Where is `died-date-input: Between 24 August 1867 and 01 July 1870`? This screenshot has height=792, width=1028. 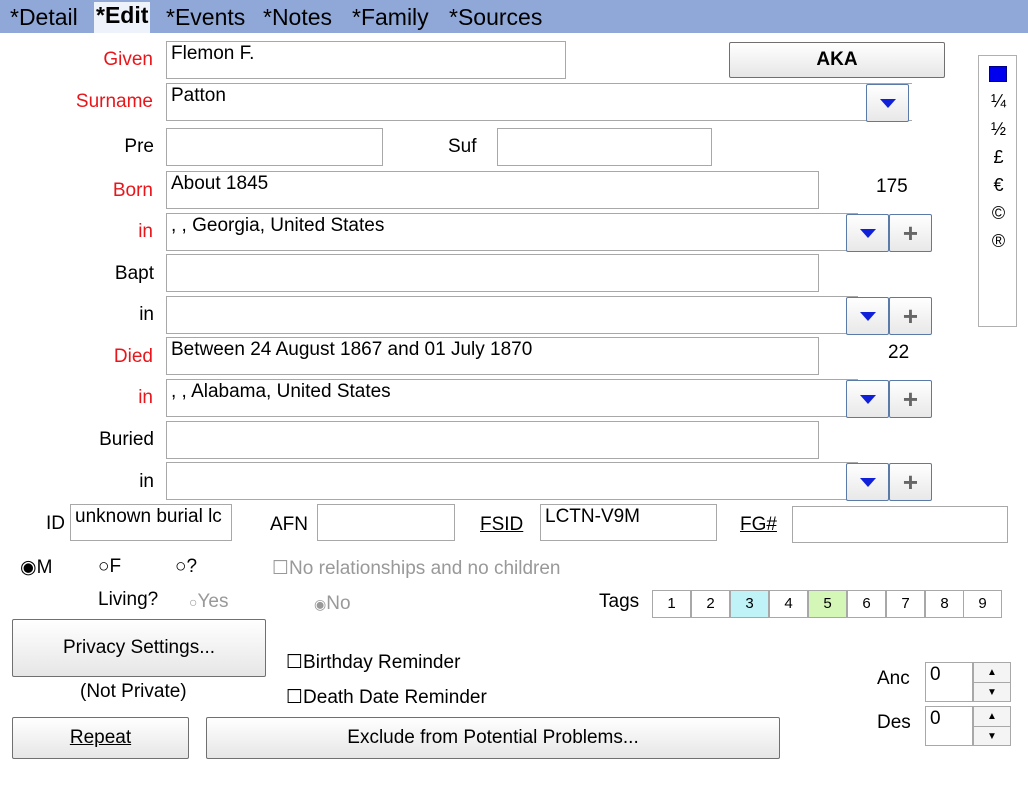 died-date-input: Between 24 August 1867 and 01 July 1870 is located at coordinates (492, 356).